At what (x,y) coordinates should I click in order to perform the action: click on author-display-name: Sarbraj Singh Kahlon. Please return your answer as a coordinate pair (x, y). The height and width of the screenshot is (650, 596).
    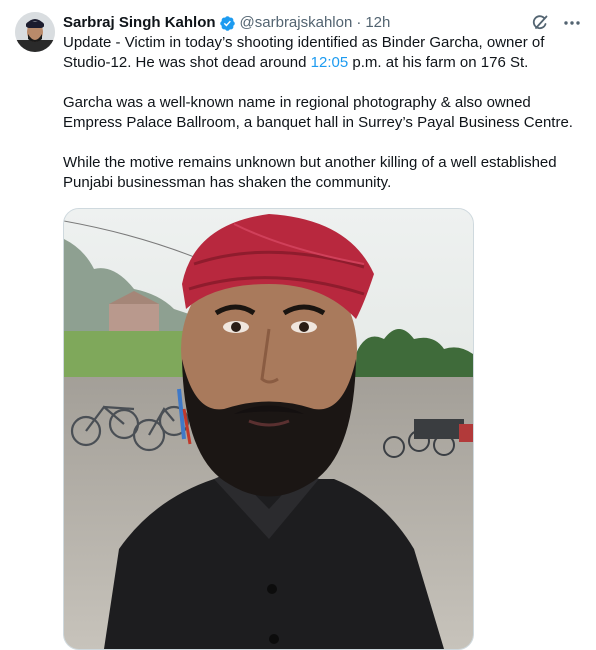
    Looking at the image, I should click on (139, 23).